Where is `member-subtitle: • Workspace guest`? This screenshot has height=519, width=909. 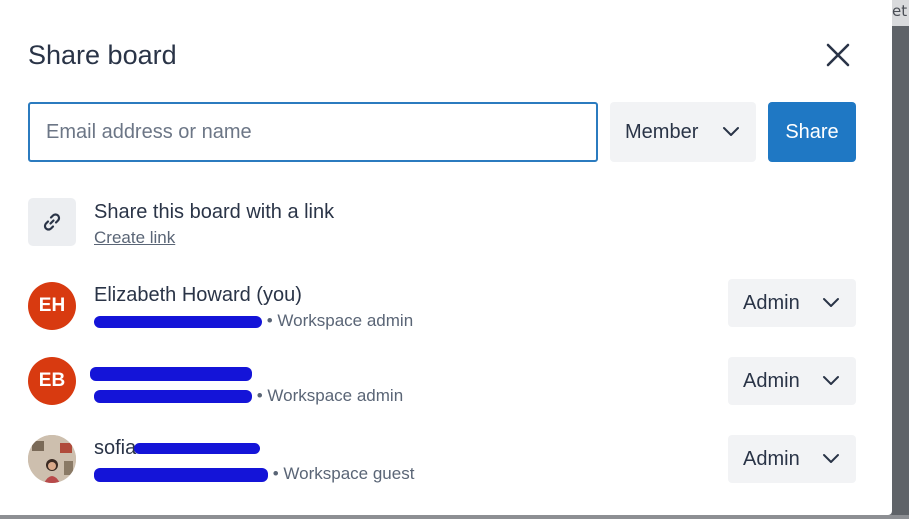
member-subtitle: • Workspace guest is located at coordinates (254, 474).